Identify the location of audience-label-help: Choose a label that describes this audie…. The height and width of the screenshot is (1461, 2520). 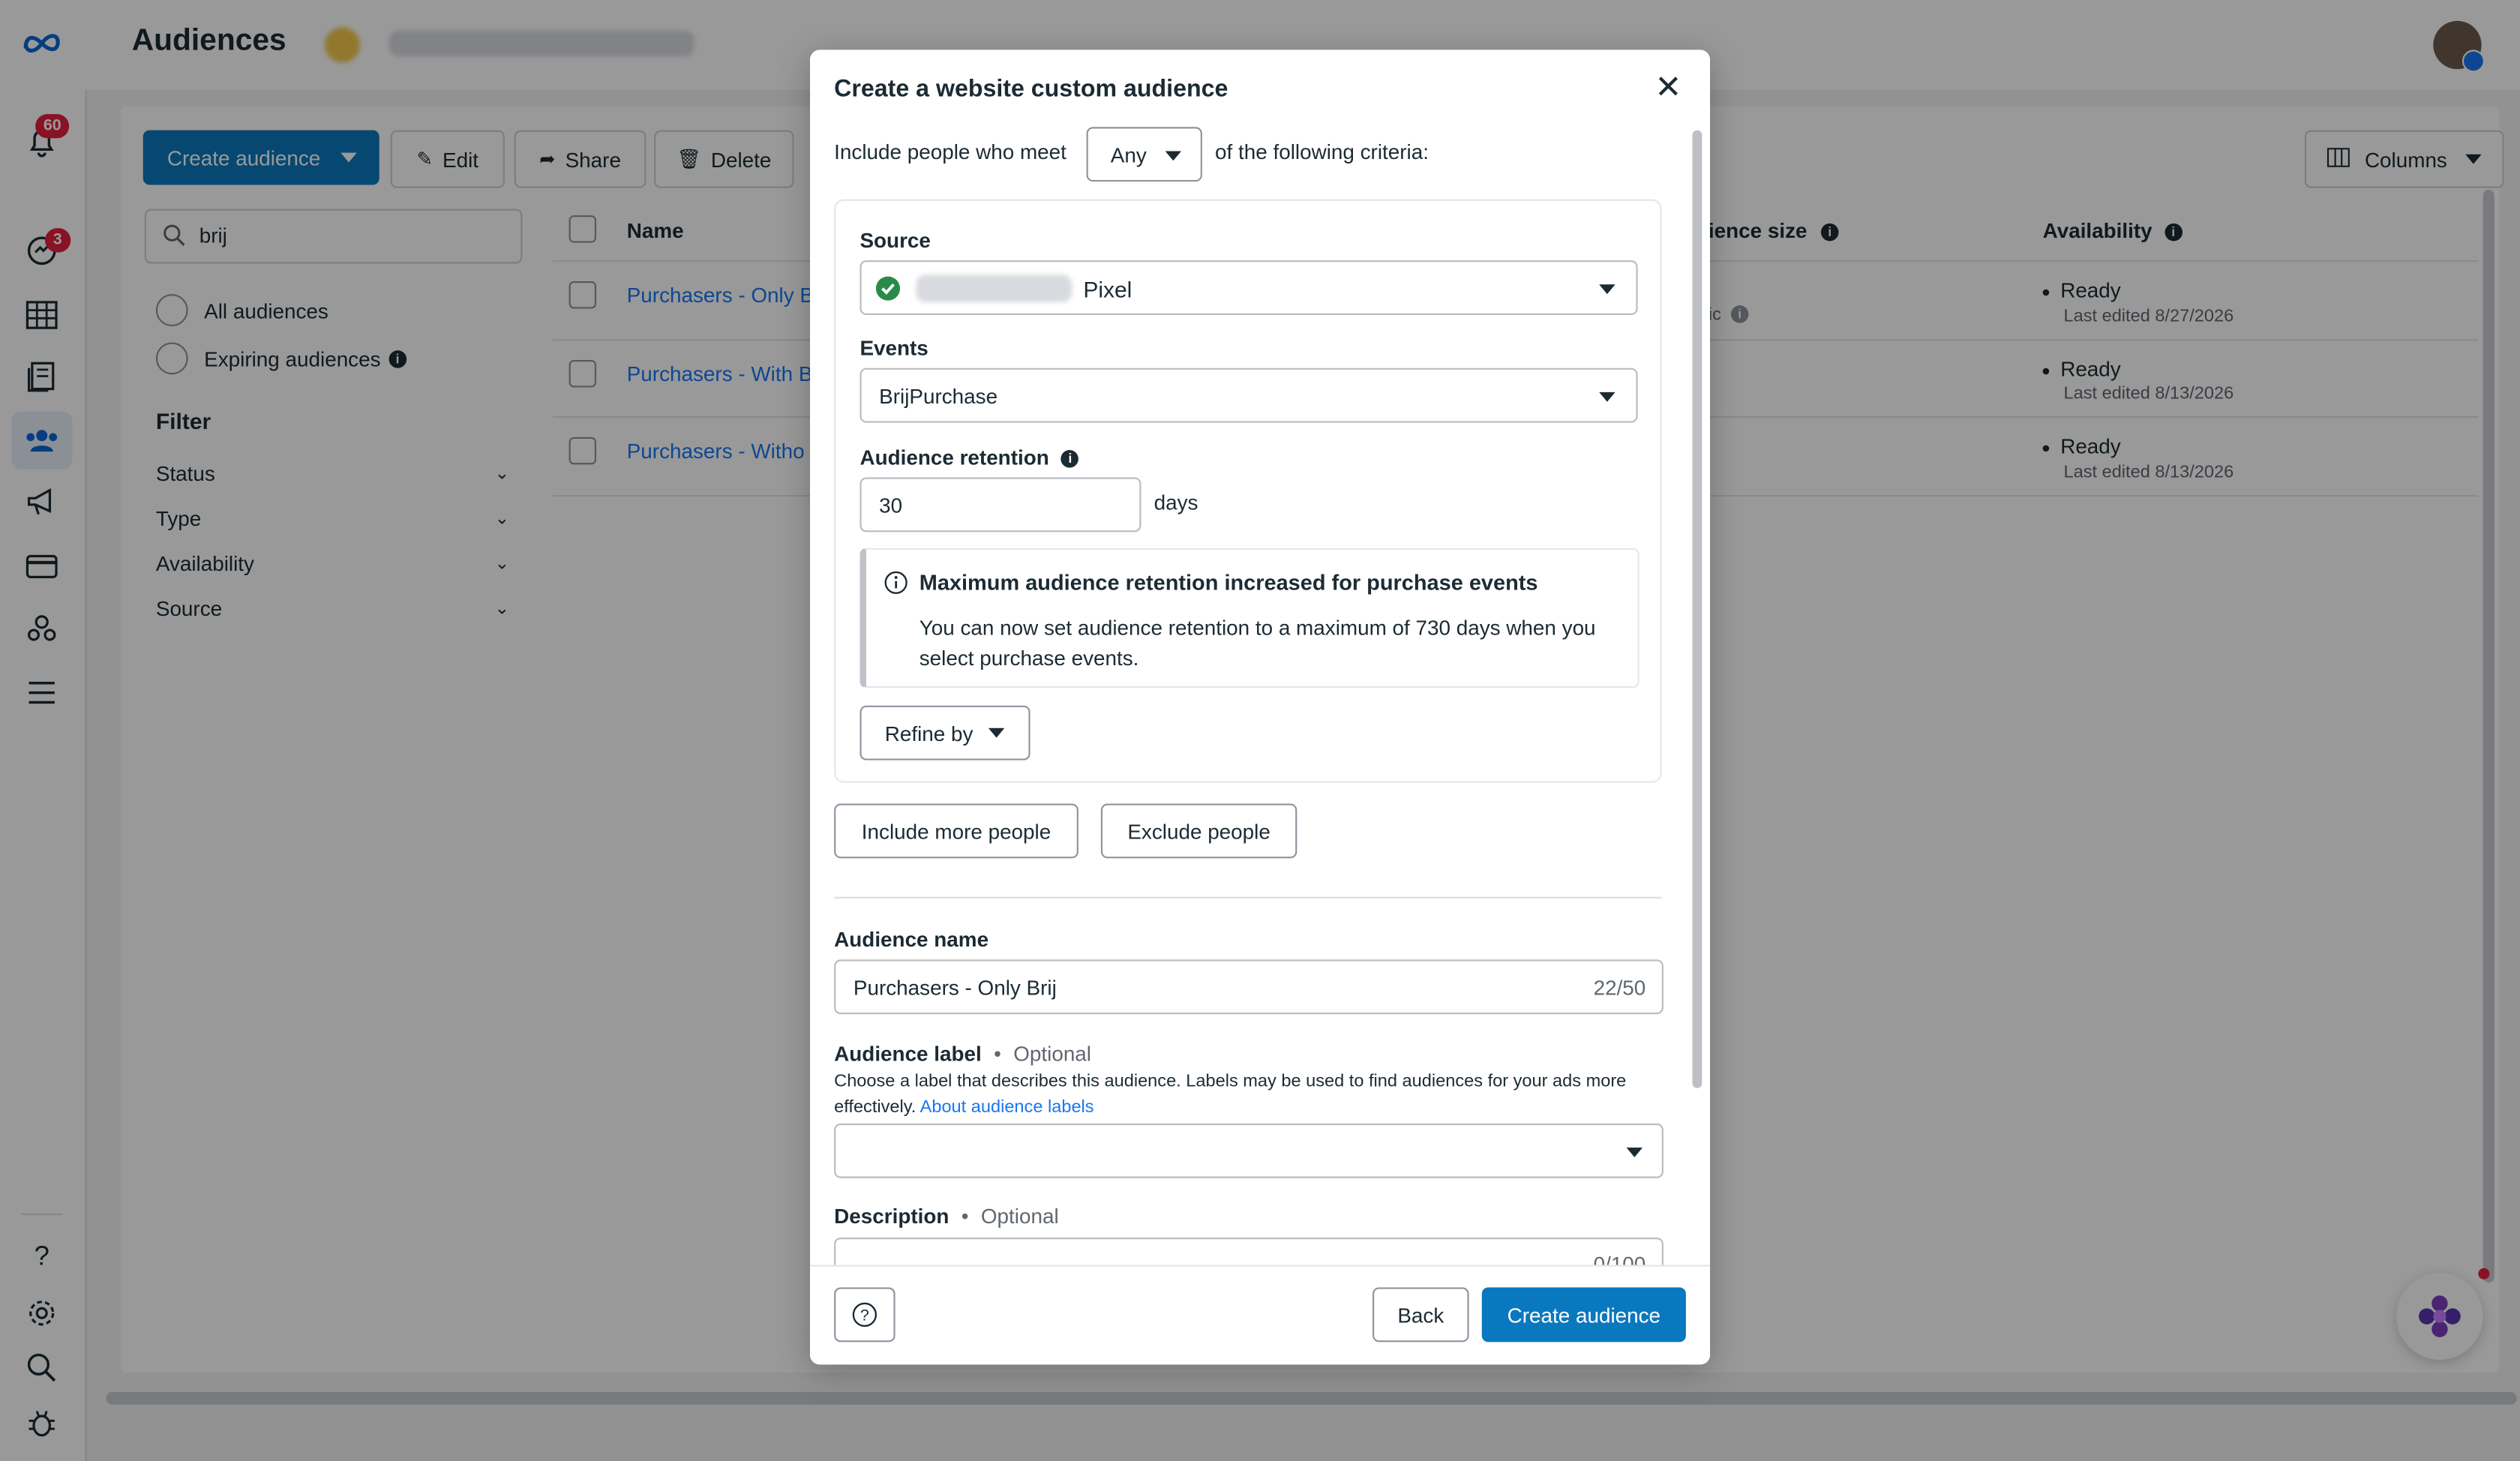
(1252, 1094).